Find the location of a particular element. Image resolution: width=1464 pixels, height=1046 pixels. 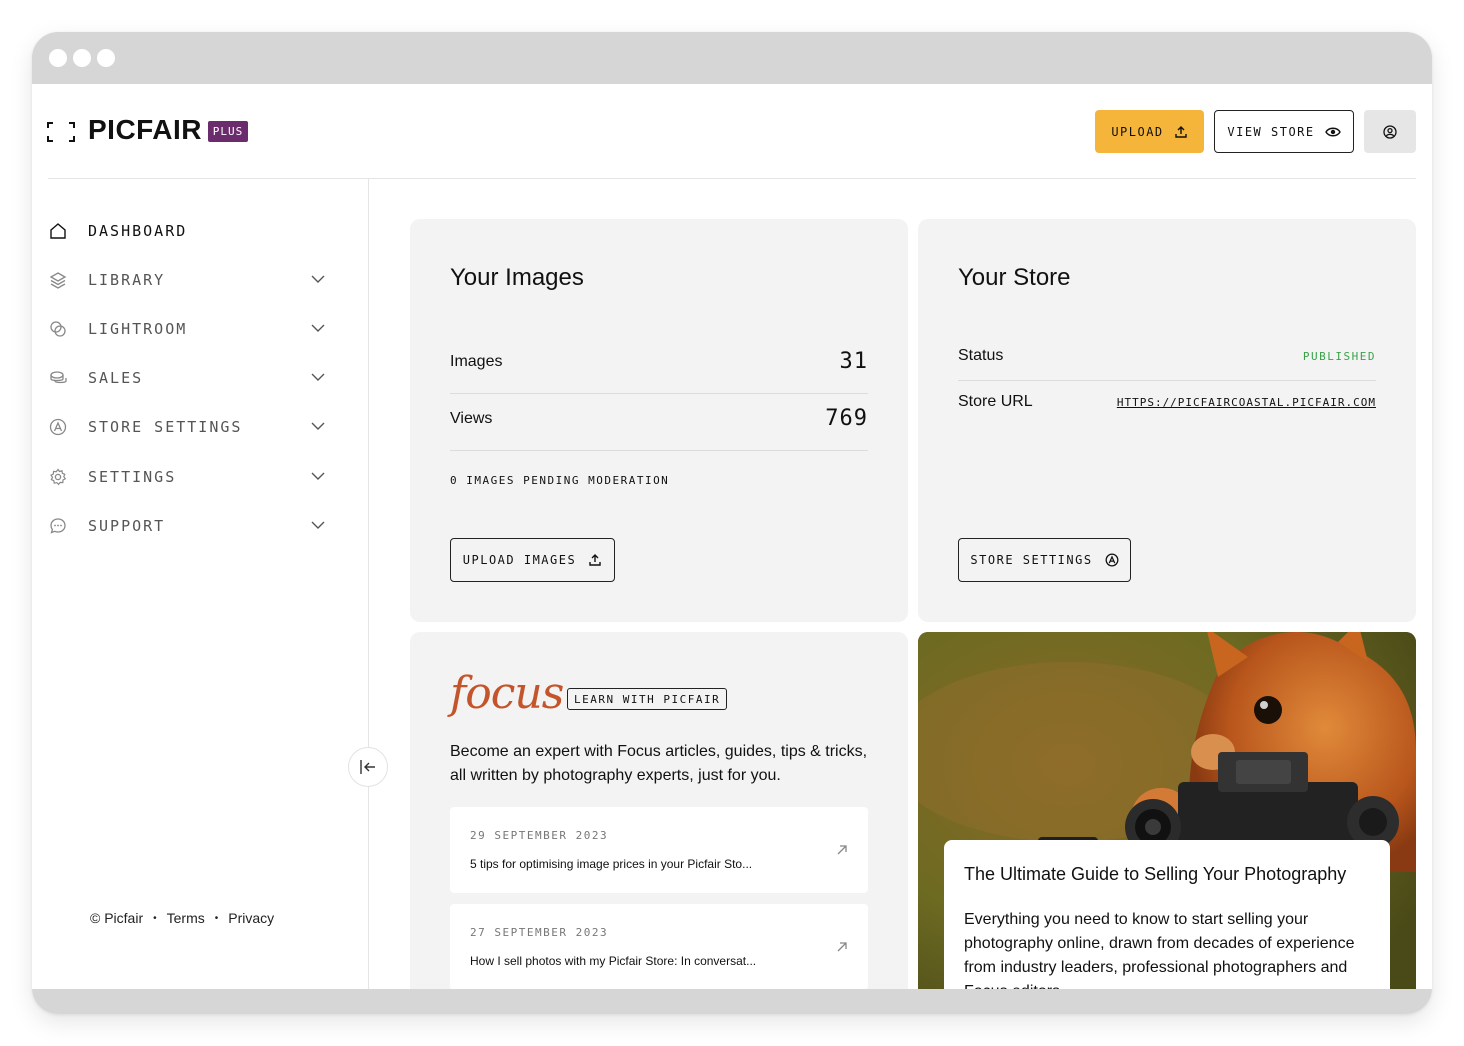

sidebar-divider is located at coordinates (368, 584).